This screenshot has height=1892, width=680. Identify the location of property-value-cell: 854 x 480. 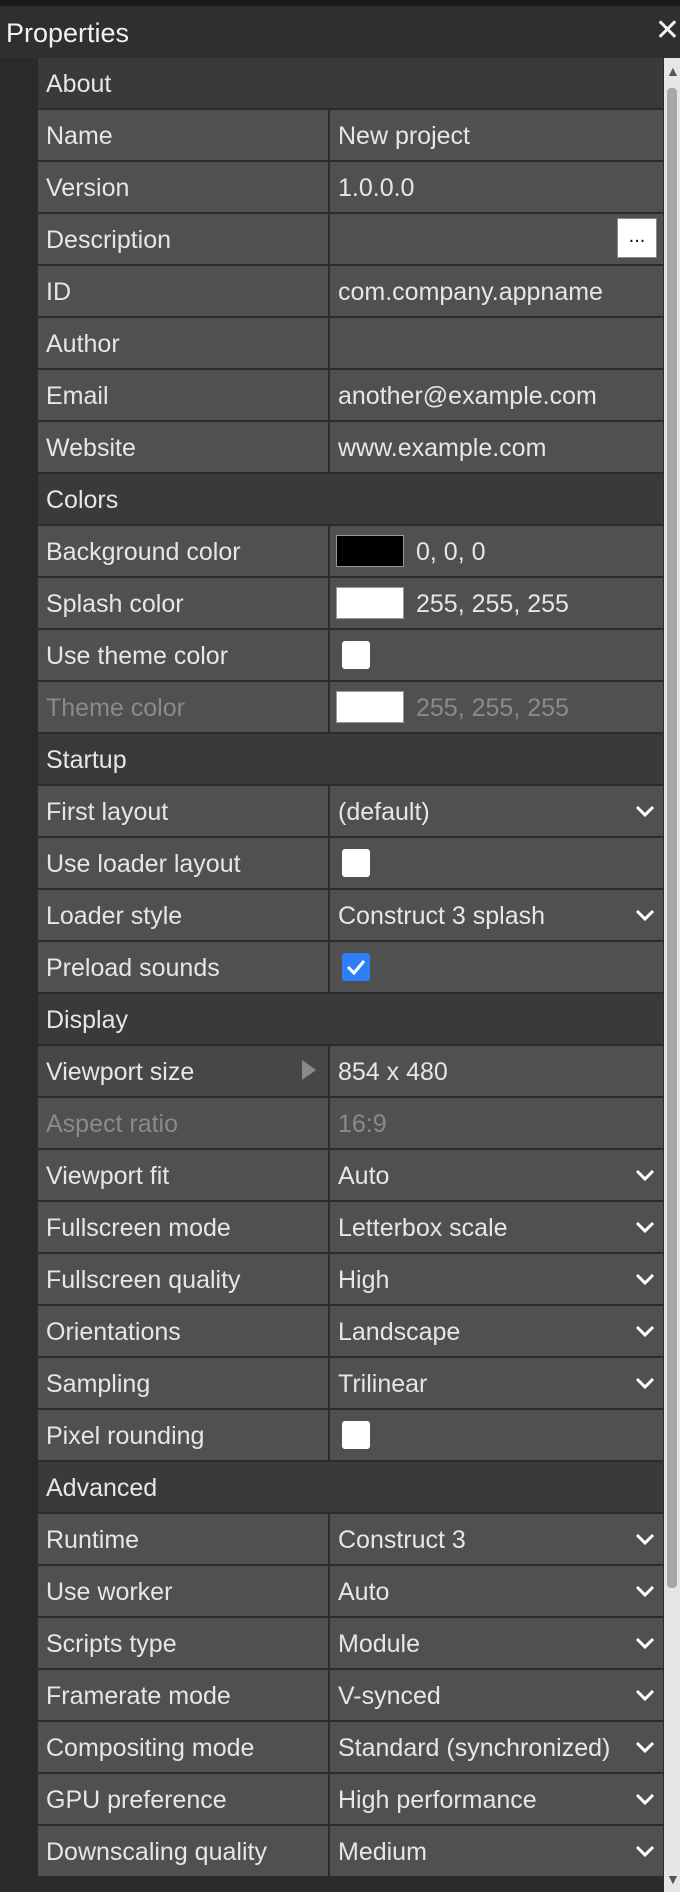
(496, 1071).